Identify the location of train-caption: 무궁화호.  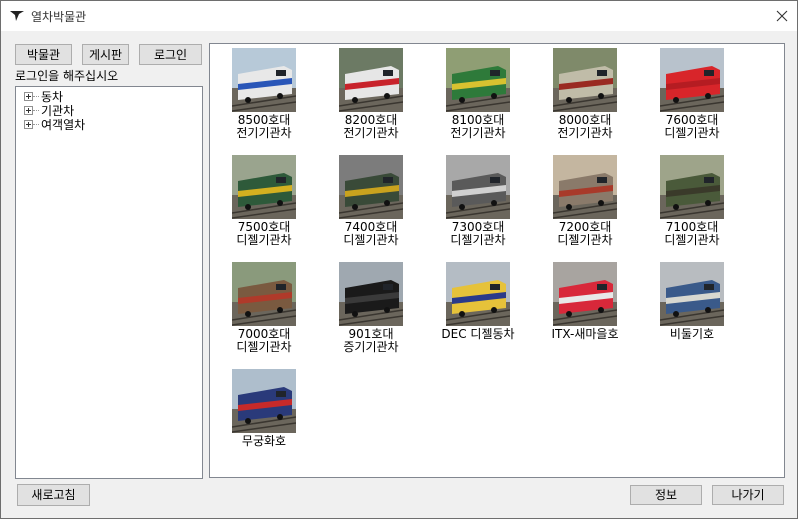
(264, 441).